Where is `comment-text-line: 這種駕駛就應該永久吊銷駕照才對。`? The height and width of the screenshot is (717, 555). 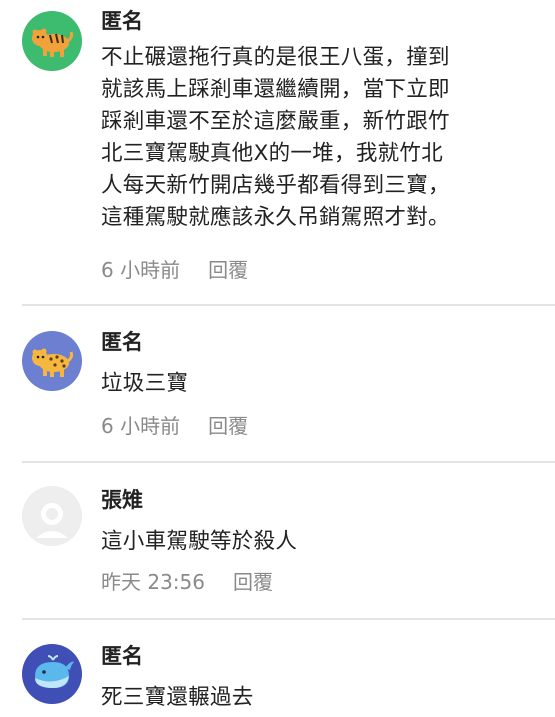
comment-text-line: 這種駕駛就應該永久吊銷駕照才對。 is located at coordinates (275, 217).